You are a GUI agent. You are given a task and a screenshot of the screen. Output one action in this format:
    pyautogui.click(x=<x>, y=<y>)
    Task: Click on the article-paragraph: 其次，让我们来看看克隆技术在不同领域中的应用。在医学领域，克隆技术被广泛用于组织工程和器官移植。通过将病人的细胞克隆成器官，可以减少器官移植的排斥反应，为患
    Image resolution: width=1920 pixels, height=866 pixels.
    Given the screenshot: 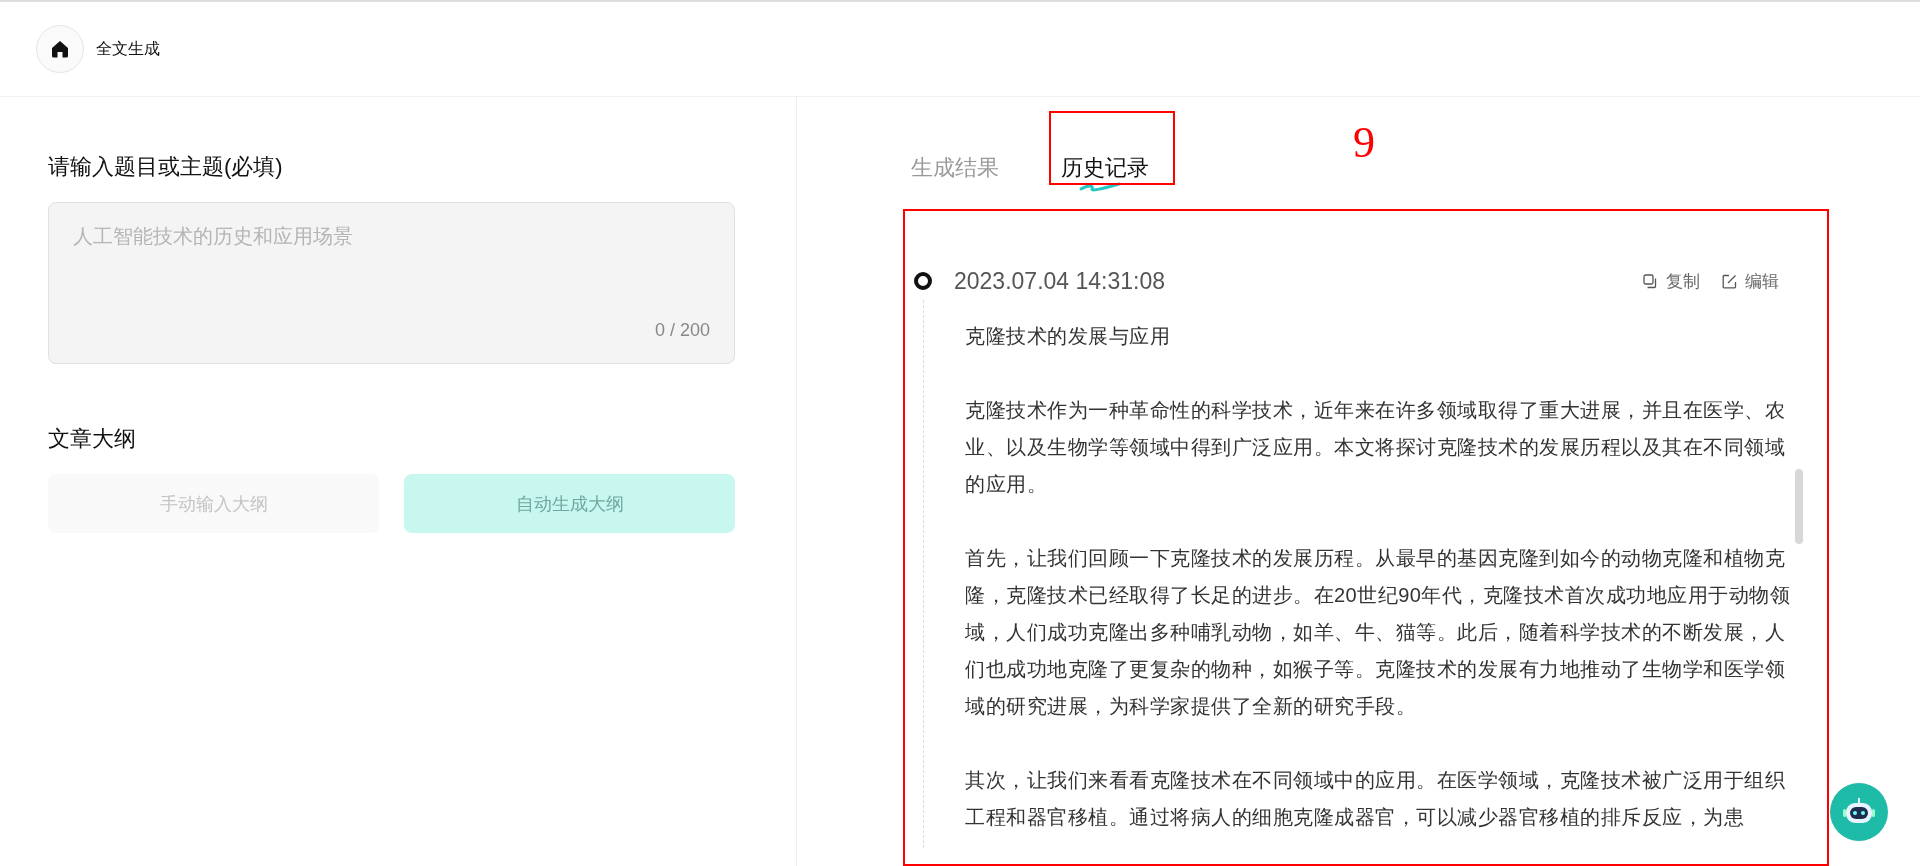 What is the action you would take?
    pyautogui.click(x=1375, y=799)
    